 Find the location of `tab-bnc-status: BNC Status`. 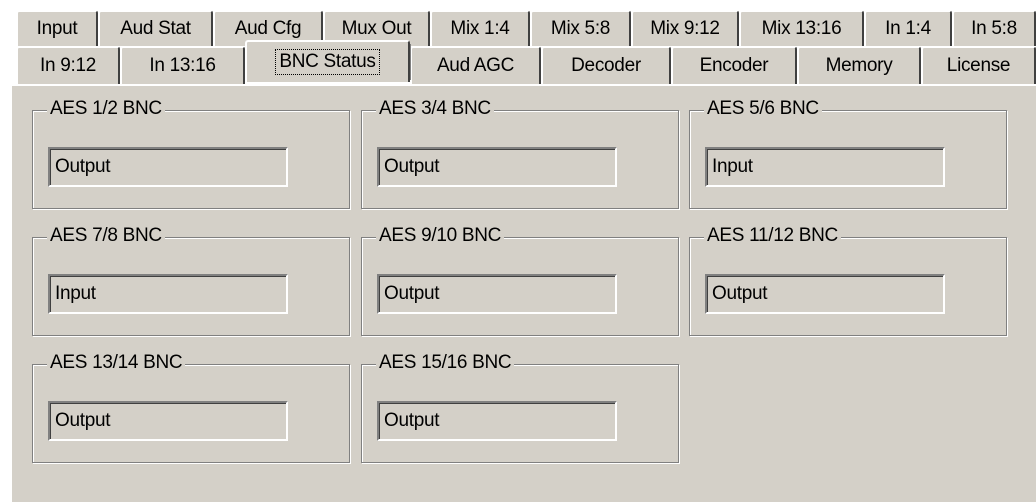

tab-bnc-status: BNC Status is located at coordinates (328, 61).